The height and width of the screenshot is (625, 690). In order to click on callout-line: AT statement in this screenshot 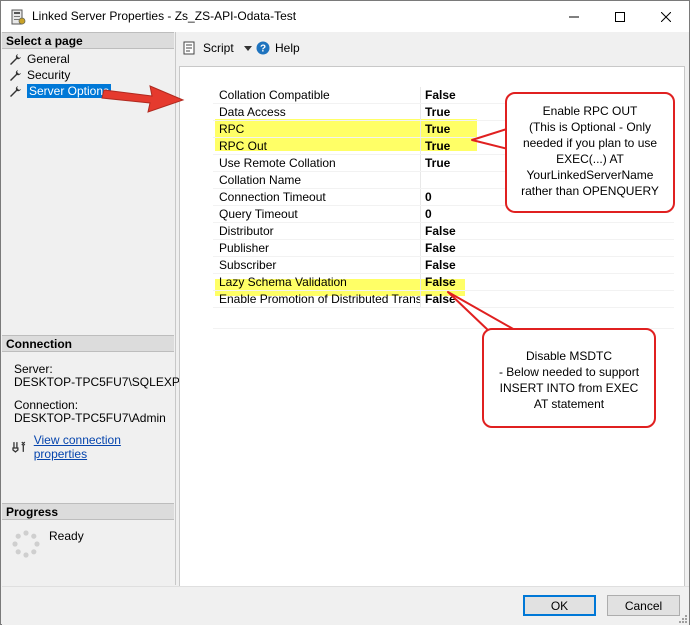, I will do `click(569, 404)`.